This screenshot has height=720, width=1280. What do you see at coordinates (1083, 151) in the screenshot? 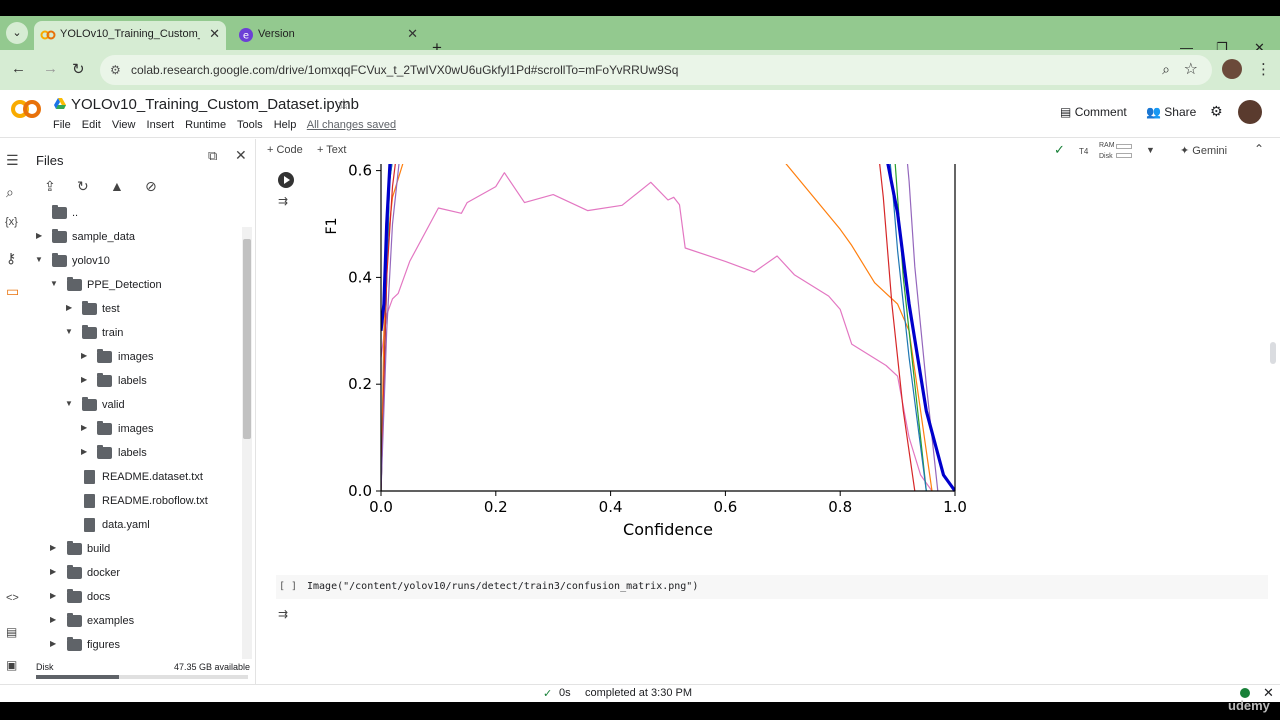
I see `runtime-type: T4` at bounding box center [1083, 151].